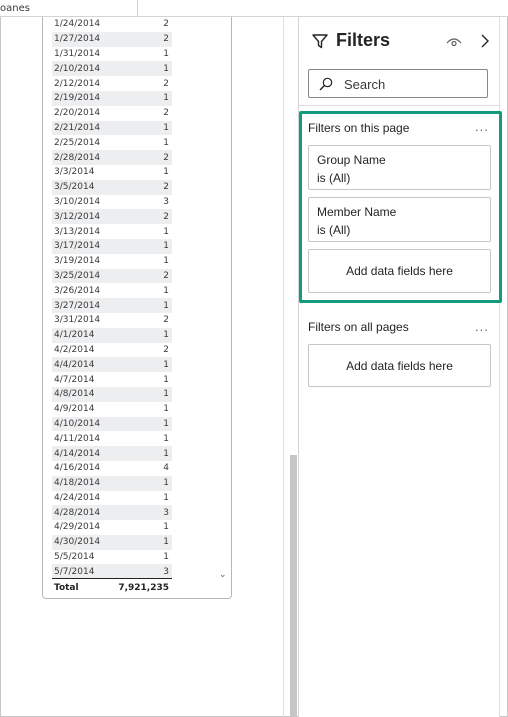 This screenshot has height=717, width=508. Describe the element at coordinates (112, 483) in the screenshot. I see `table-row: 4/18/2014 1` at that location.